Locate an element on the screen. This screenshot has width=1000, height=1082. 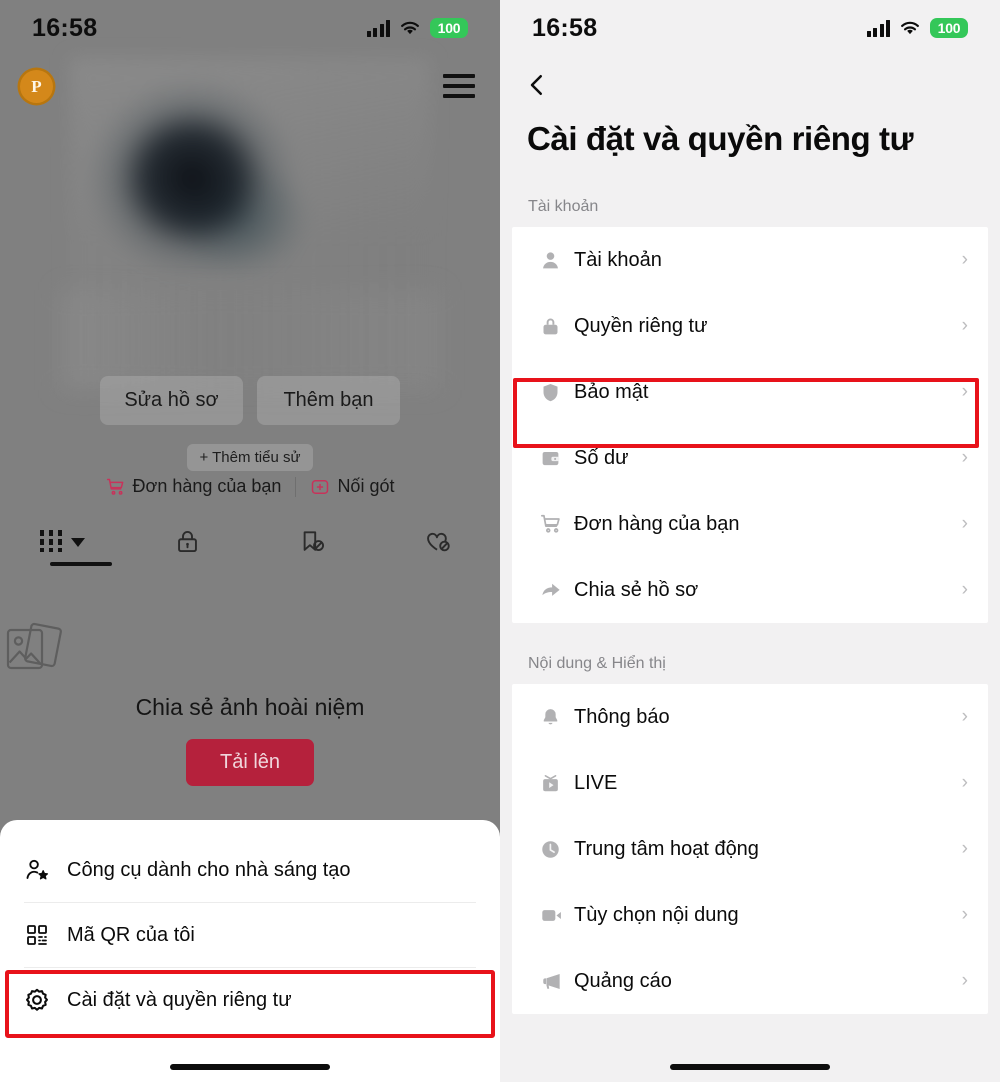
edit-profile-button: Sửa hồ sơ is located at coordinates (171, 400).